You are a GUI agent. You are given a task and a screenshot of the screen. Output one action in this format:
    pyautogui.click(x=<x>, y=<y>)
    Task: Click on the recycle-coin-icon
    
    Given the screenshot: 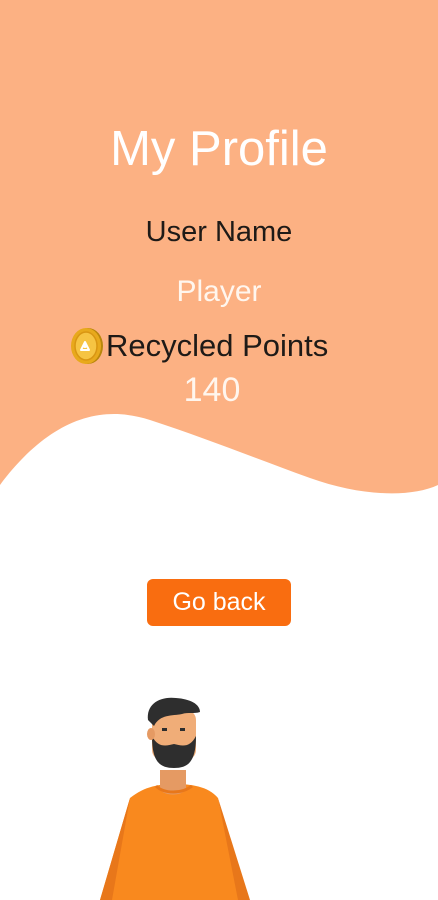 What is the action you would take?
    pyautogui.click(x=87, y=346)
    